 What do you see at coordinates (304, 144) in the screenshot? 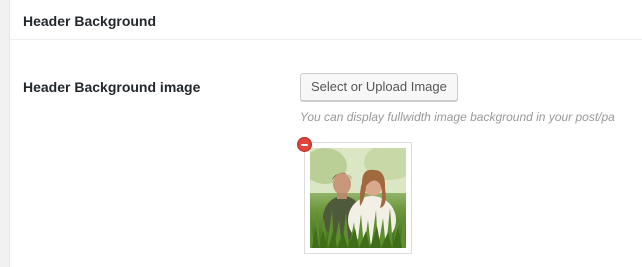
I see `remove-circle-icon` at bounding box center [304, 144].